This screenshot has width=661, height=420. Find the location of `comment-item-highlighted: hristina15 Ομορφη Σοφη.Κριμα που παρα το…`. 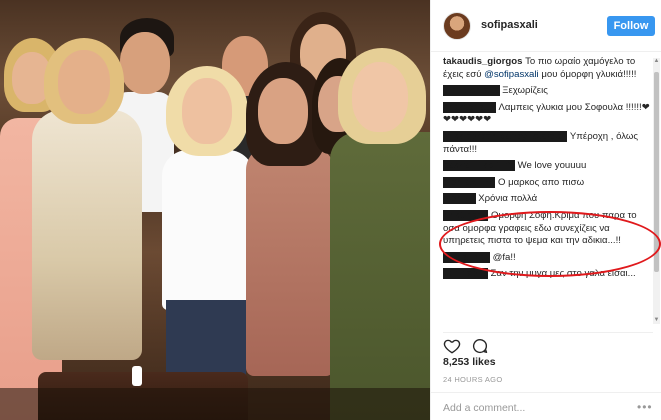

comment-item-highlighted: hristina15 Ομορφη Σοφη.Κριμα που παρα το… is located at coordinates (548, 228).